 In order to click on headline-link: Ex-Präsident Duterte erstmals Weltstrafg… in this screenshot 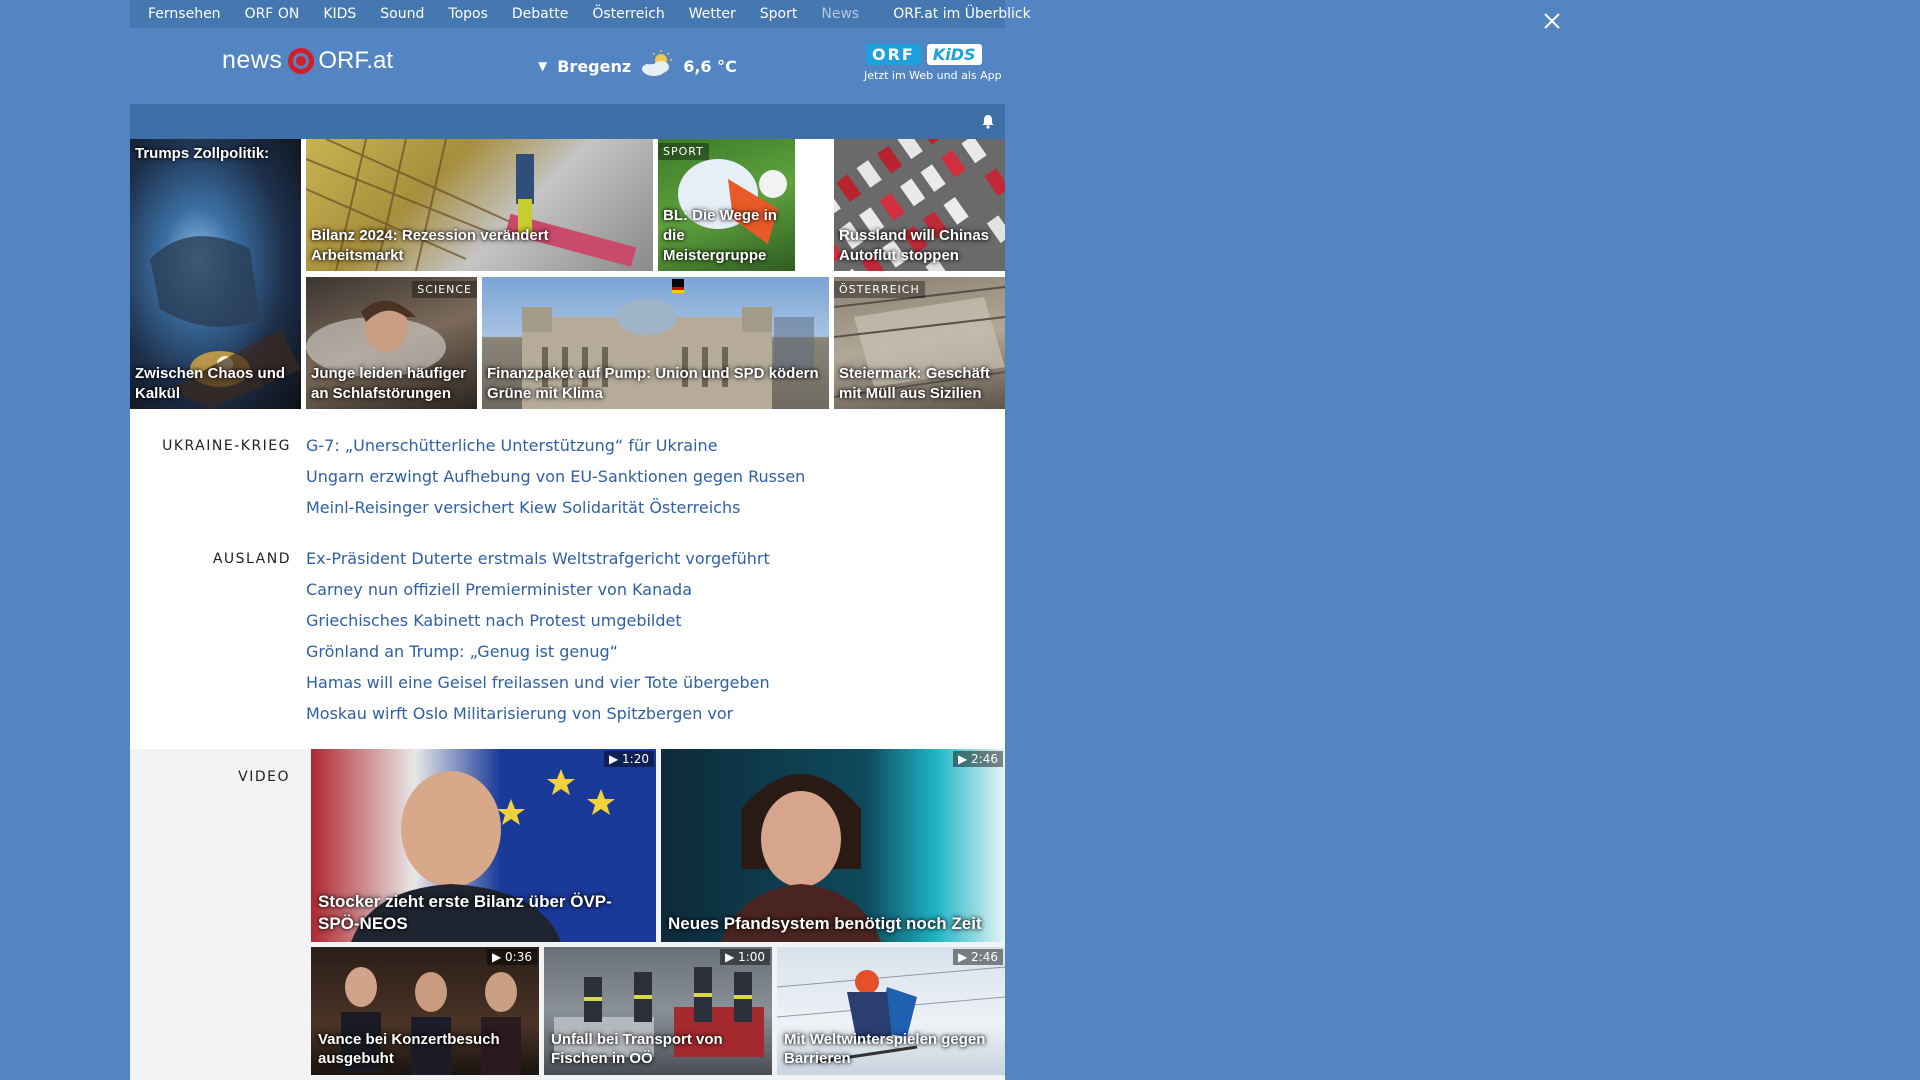, I will do `click(538, 563)`.